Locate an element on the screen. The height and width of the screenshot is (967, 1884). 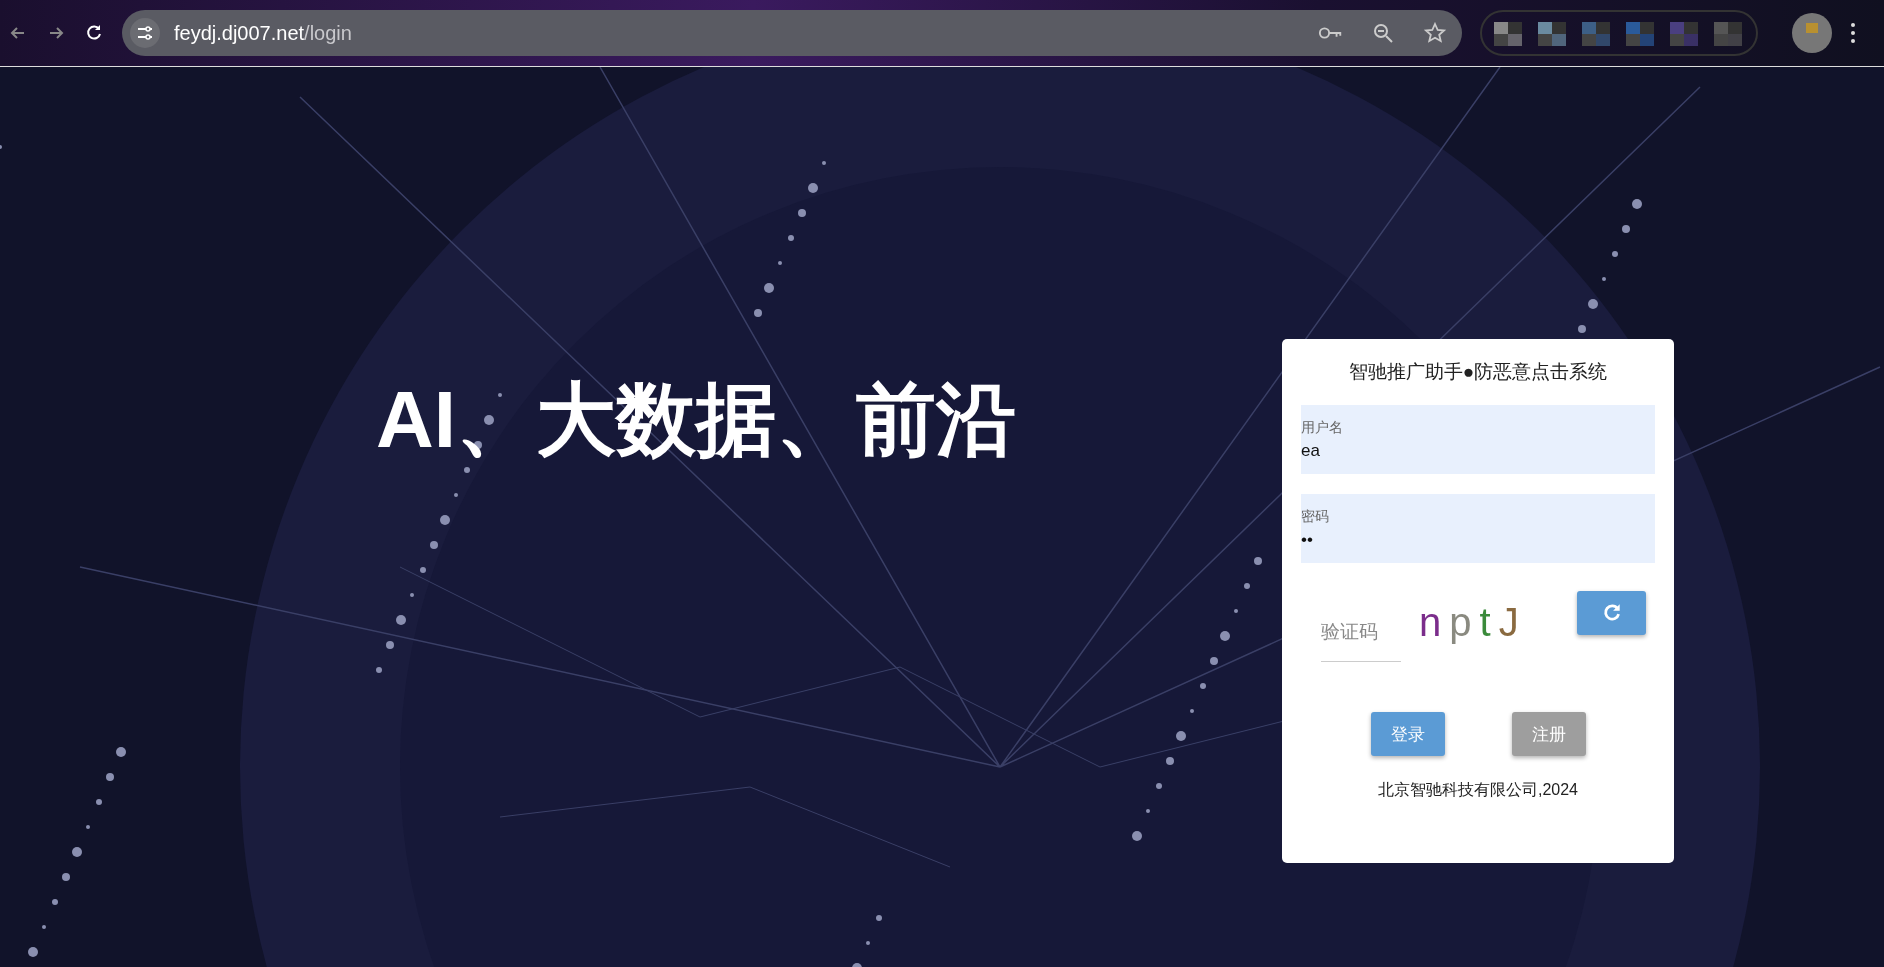
field-value: ea is located at coordinates (1311, 450).